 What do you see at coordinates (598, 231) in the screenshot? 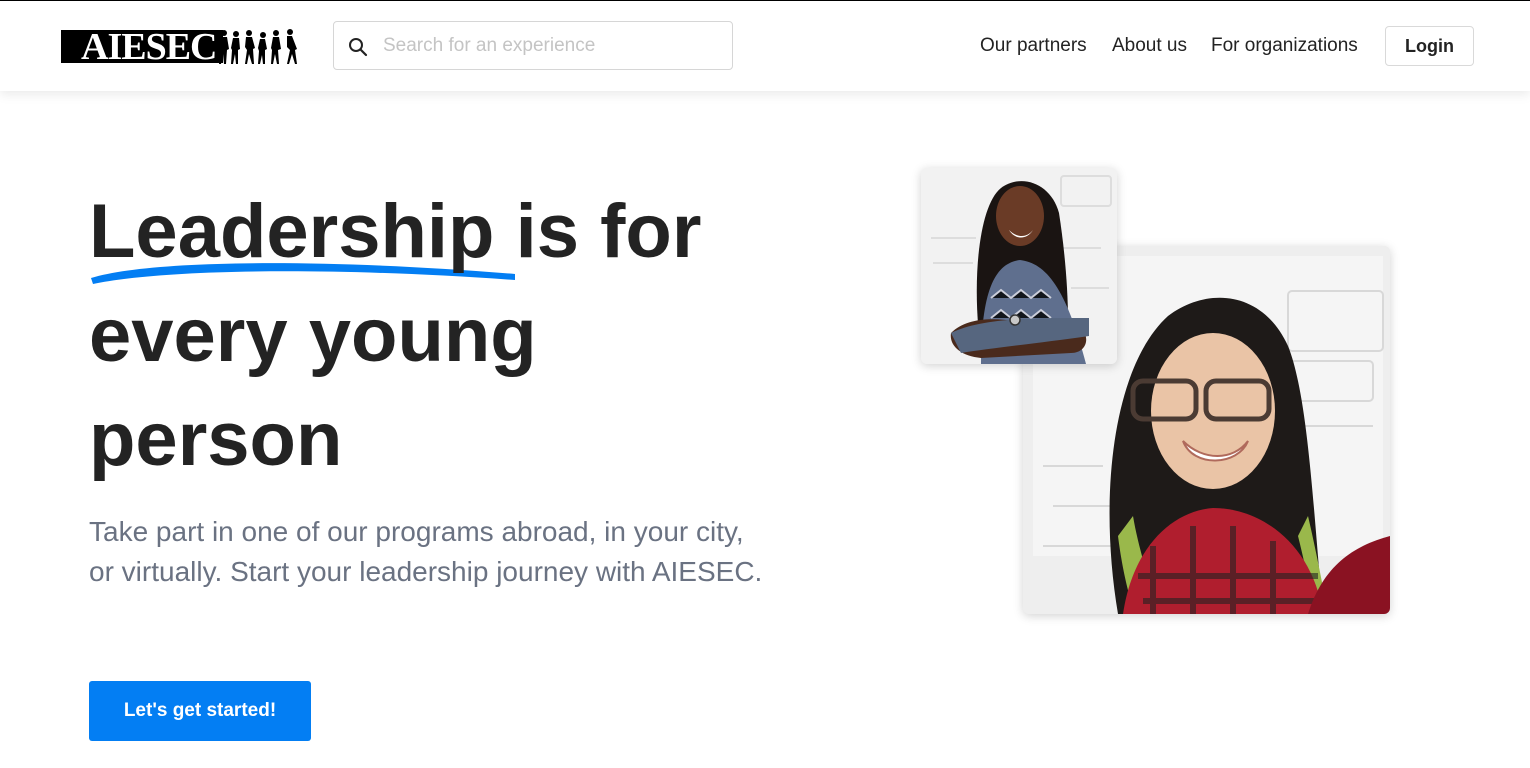
I see `title-line1-rest: is for` at bounding box center [598, 231].